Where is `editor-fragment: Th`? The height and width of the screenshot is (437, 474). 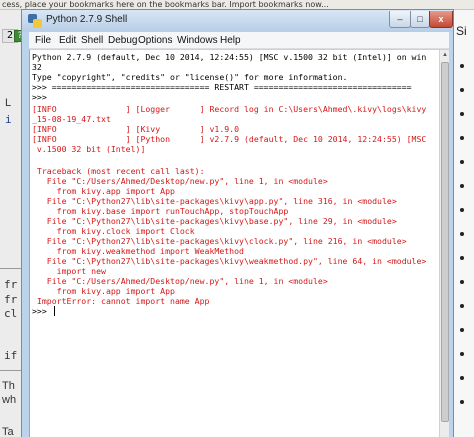
editor-fragment: Th is located at coordinates (8, 386).